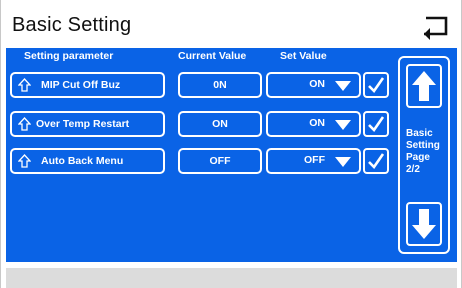  I want to click on page-info-line: Basic, so click(419, 133).